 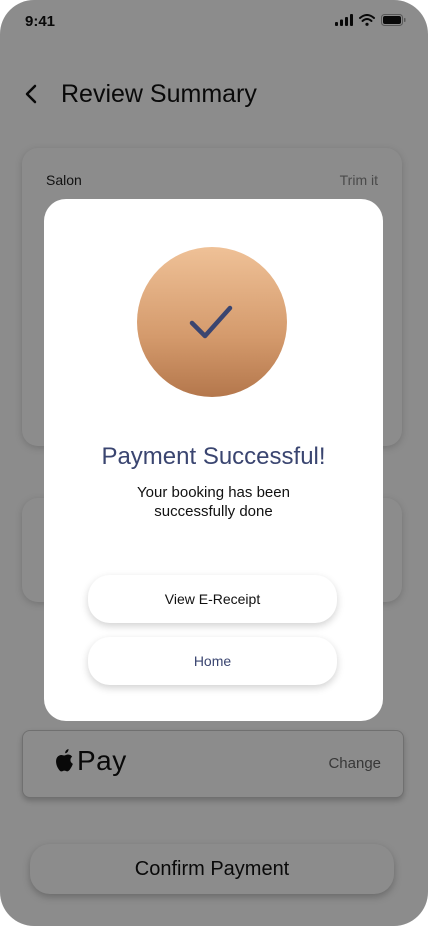 What do you see at coordinates (212, 661) in the screenshot?
I see `home-button: Home` at bounding box center [212, 661].